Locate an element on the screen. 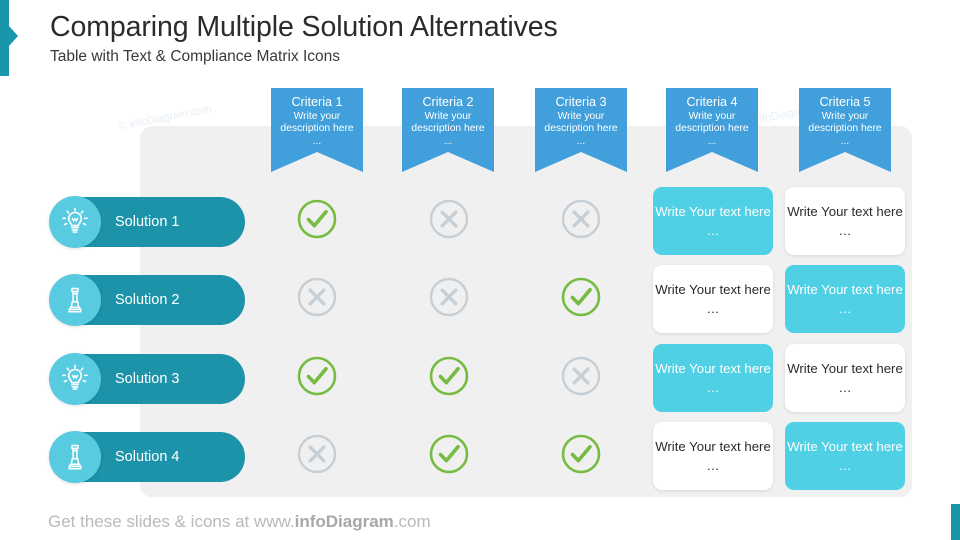  solution-row-1: Solution 1 is located at coordinates (147, 222).